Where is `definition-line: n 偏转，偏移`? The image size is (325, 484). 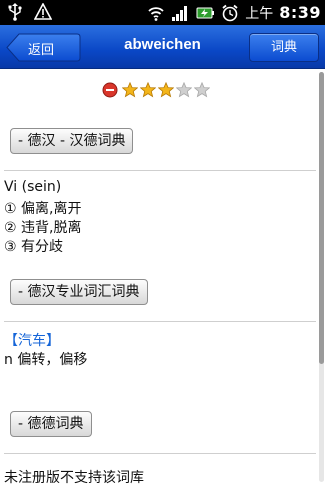 definition-line: n 偏转，偏移 is located at coordinates (46, 360).